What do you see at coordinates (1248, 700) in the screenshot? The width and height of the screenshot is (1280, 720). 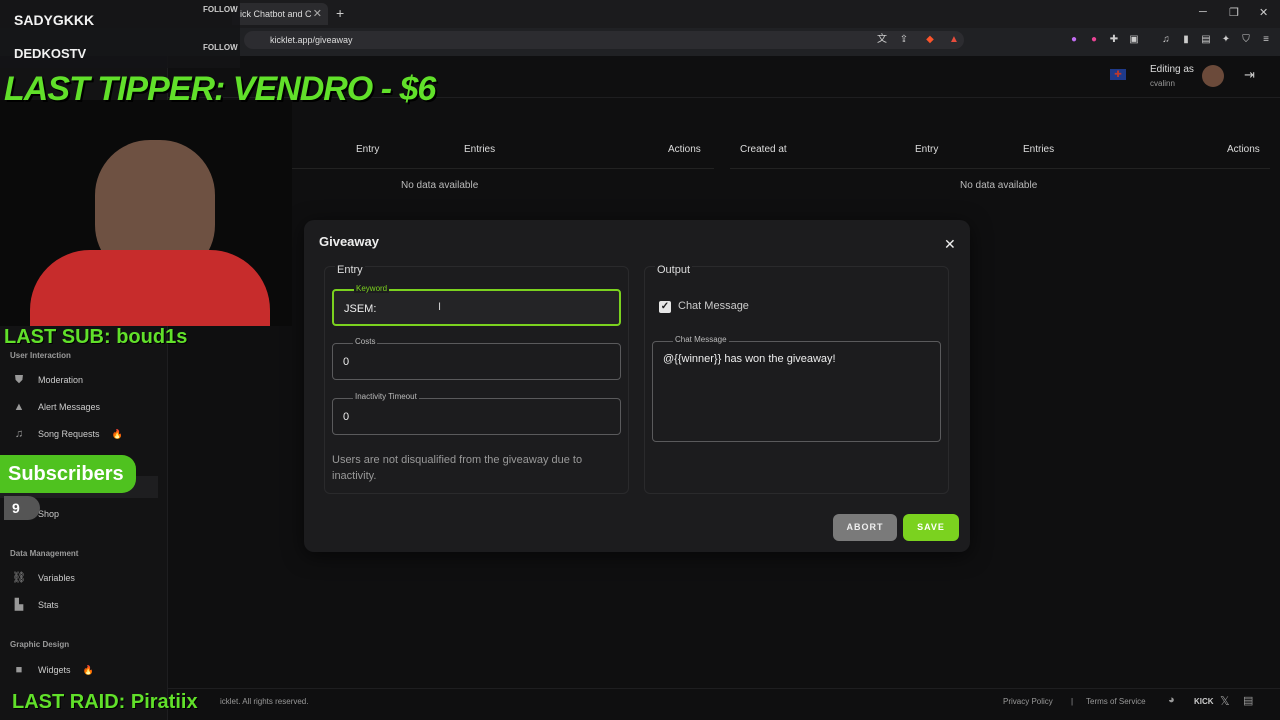 I see `document-icon: ▤` at bounding box center [1248, 700].